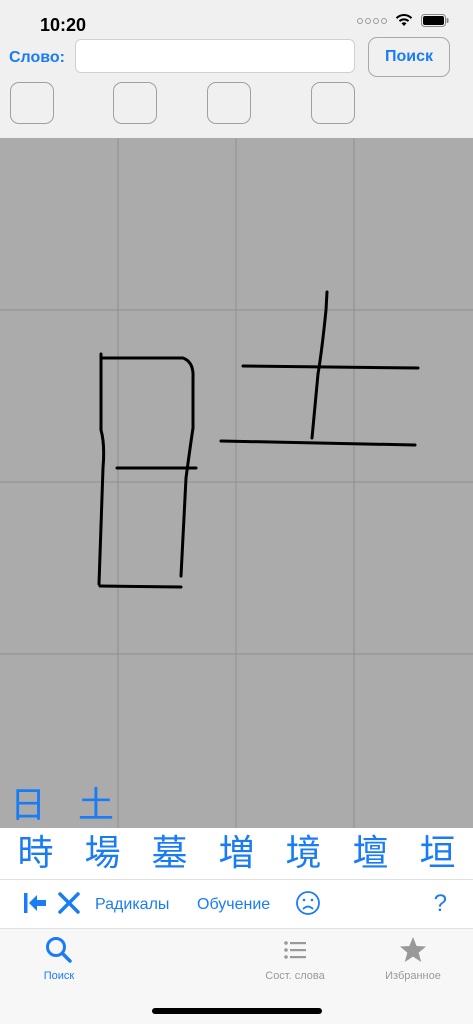 This screenshot has height=1024, width=473. I want to click on candidate-list: 時 場 墓 増 境 壇 垣, so click(236, 854).